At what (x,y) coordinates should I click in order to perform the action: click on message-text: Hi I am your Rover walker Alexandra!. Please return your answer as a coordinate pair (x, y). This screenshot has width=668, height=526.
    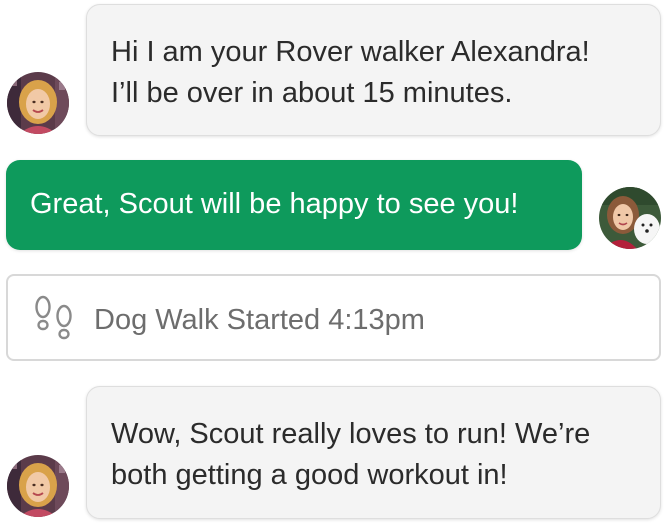
    Looking at the image, I should click on (350, 52).